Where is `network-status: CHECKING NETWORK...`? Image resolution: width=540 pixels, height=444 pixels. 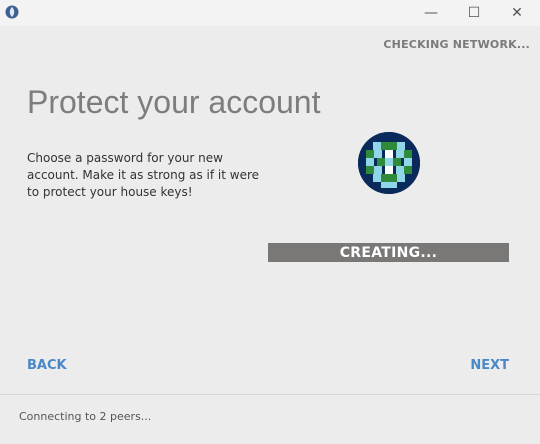 network-status: CHECKING NETWORK... is located at coordinates (456, 44).